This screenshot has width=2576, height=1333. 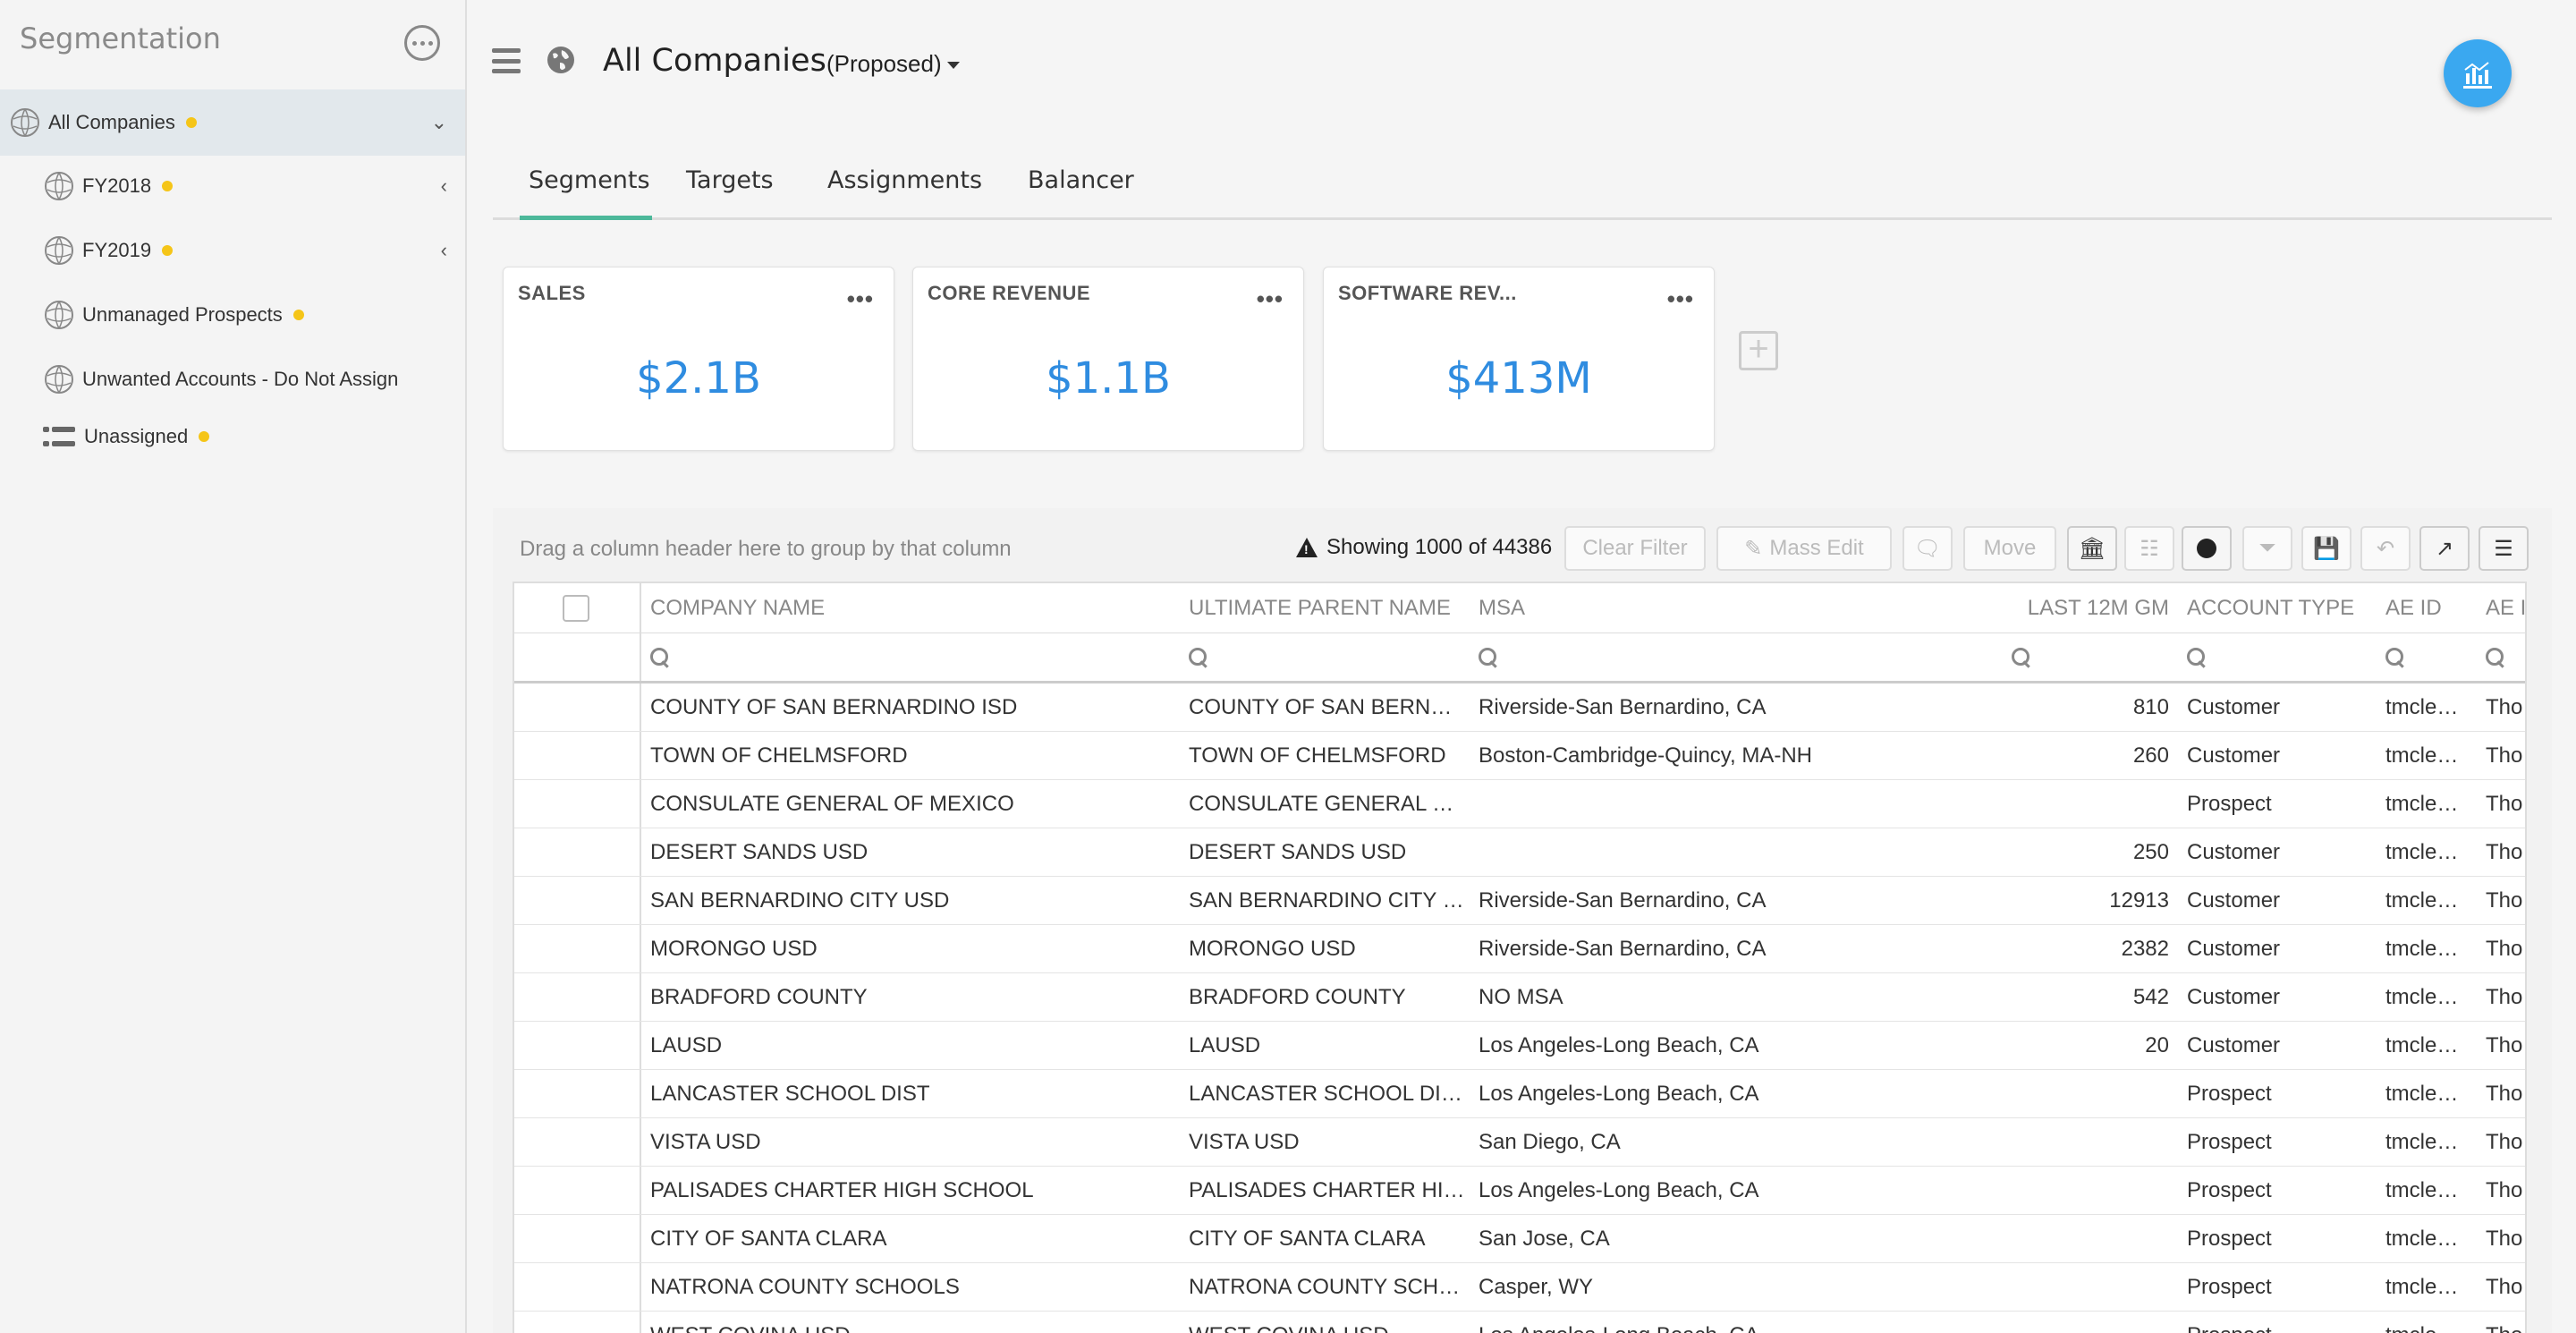 What do you see at coordinates (580, 608) in the screenshot?
I see `select-all-checkbox-cell` at bounding box center [580, 608].